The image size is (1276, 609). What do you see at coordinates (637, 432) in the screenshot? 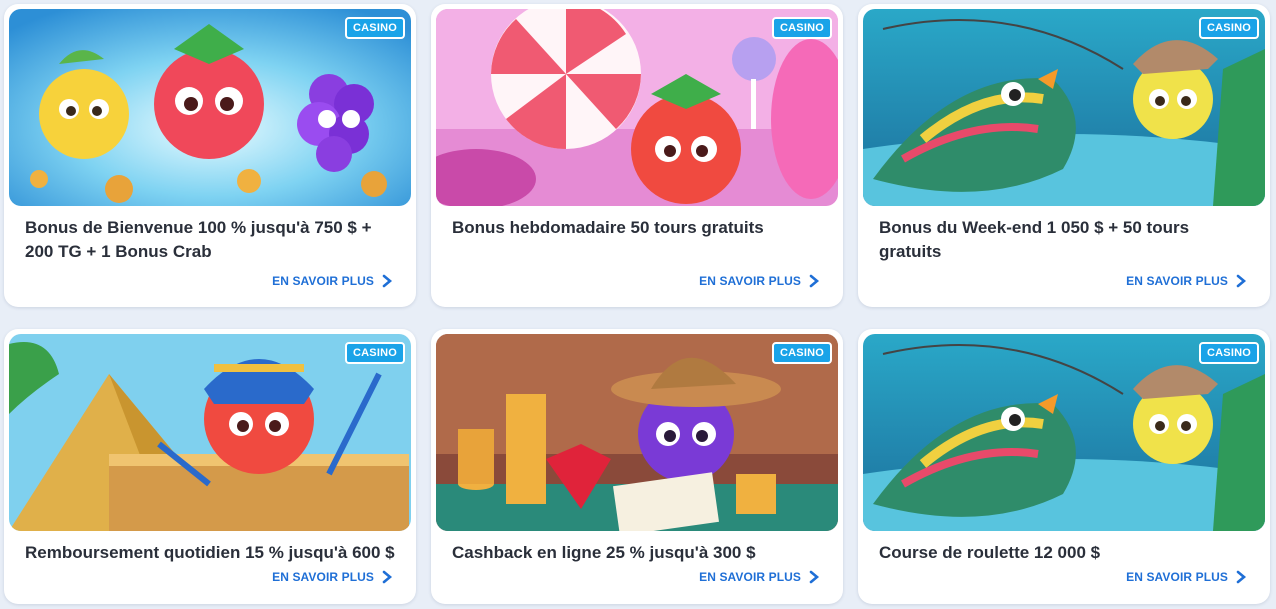
I see `cowboy-gem-art: CASINO` at bounding box center [637, 432].